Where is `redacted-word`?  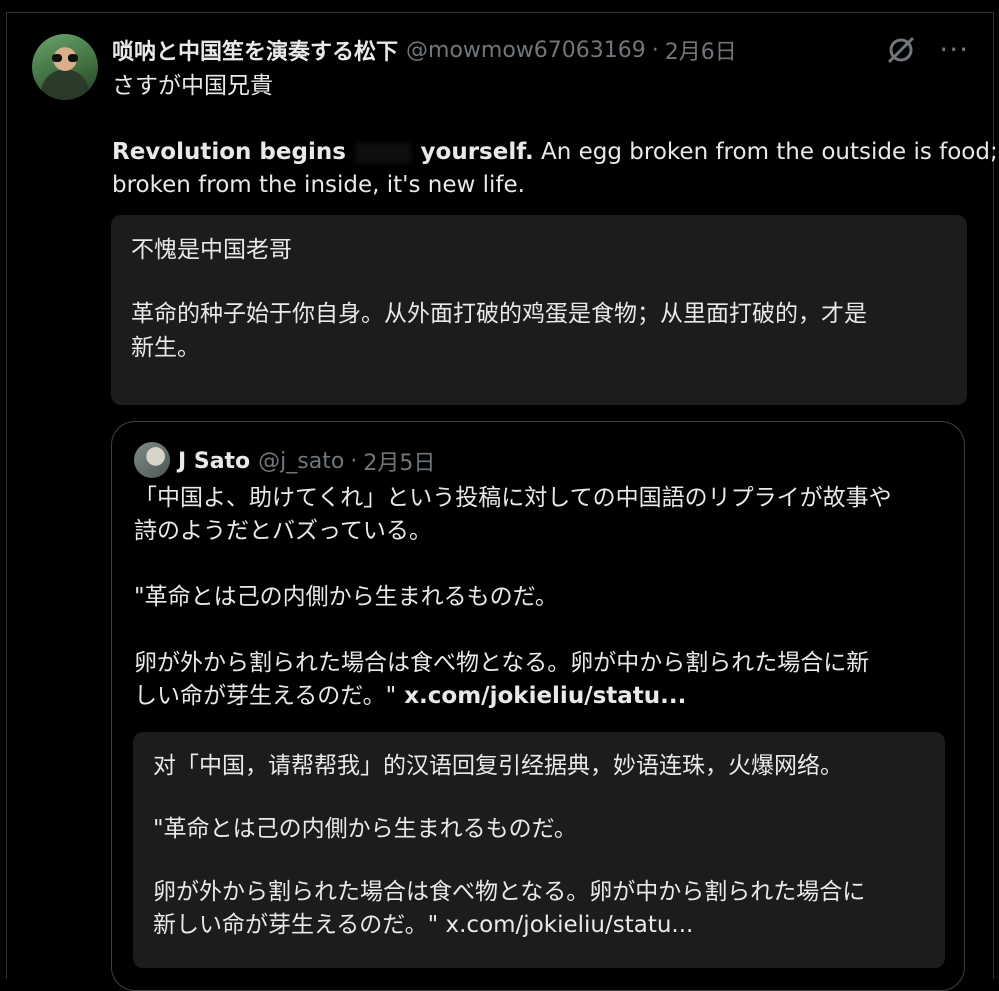
redacted-word is located at coordinates (383, 152).